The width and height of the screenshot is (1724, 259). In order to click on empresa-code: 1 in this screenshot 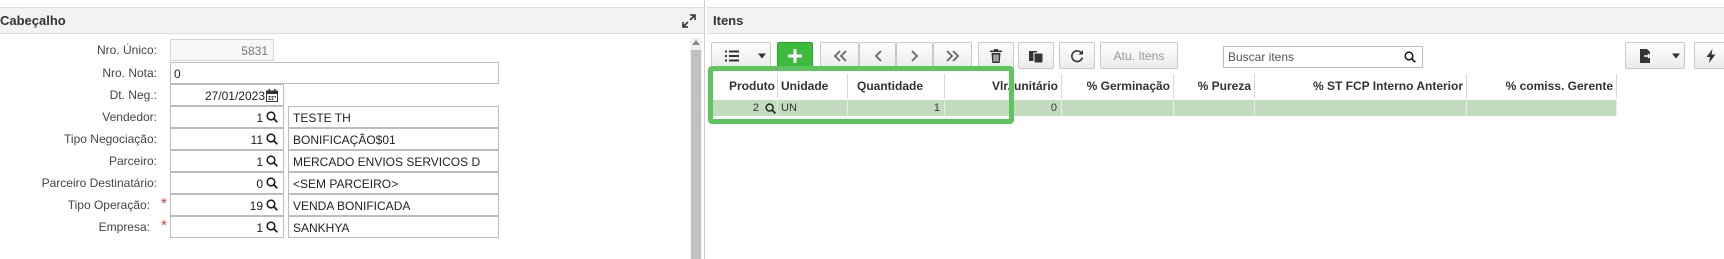, I will do `click(259, 228)`.